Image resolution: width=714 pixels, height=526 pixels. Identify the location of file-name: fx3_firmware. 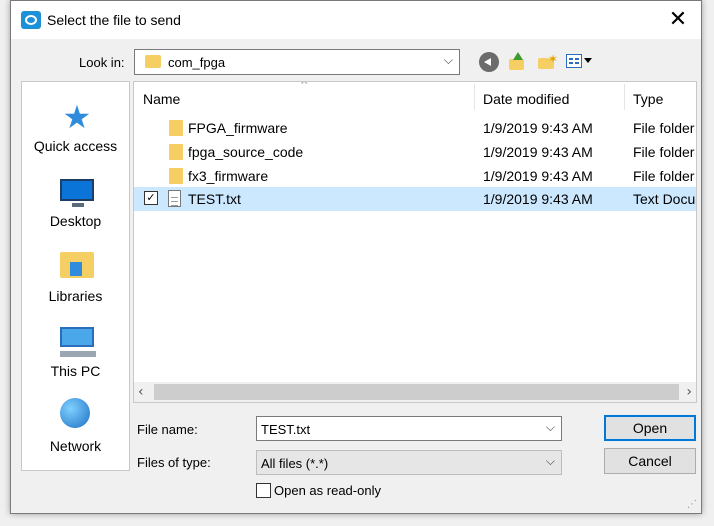
(228, 176).